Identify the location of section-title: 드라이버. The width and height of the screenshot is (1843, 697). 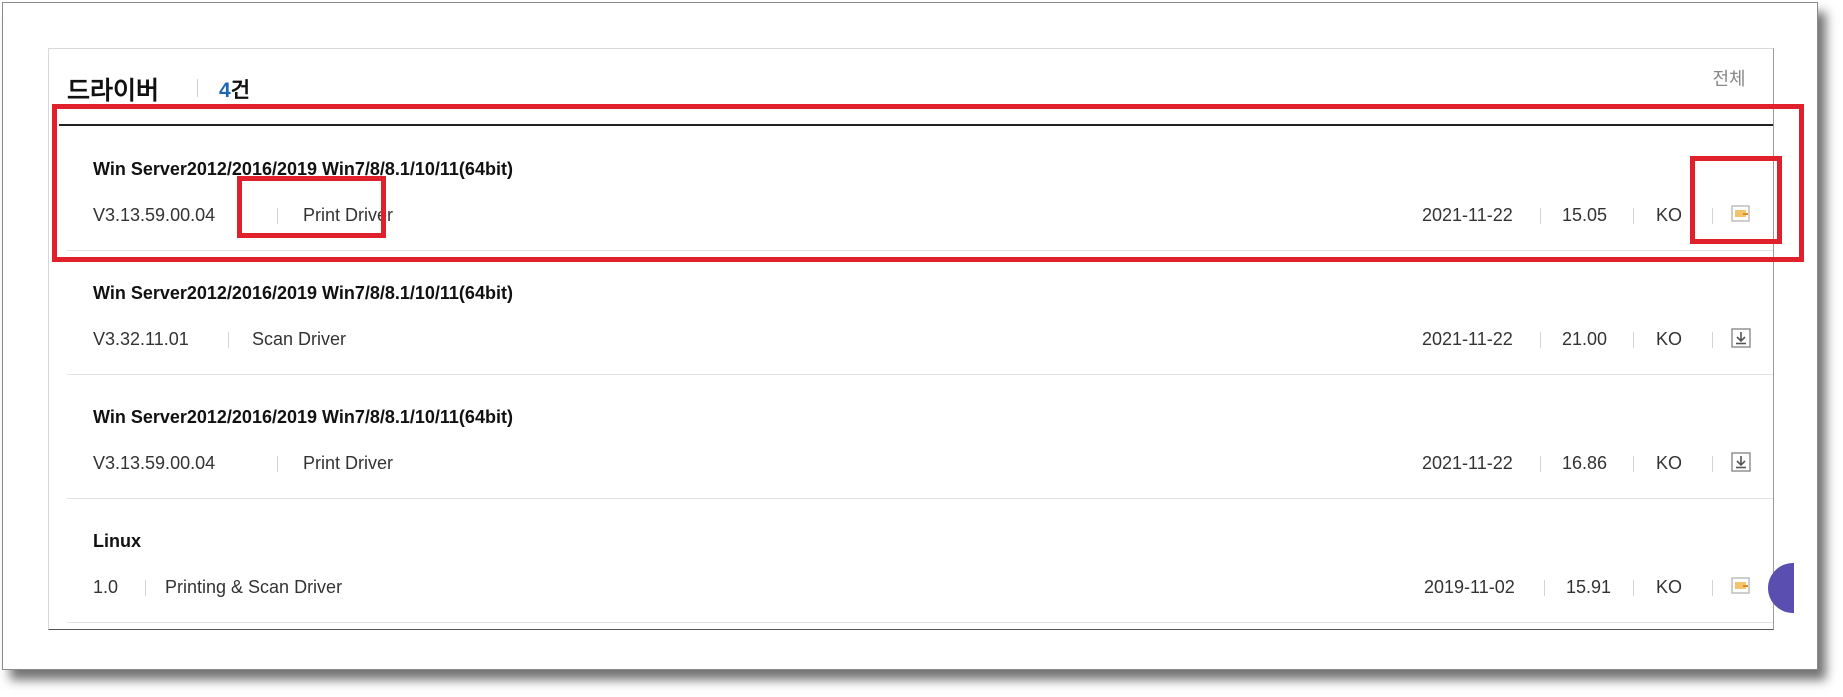
(113, 91).